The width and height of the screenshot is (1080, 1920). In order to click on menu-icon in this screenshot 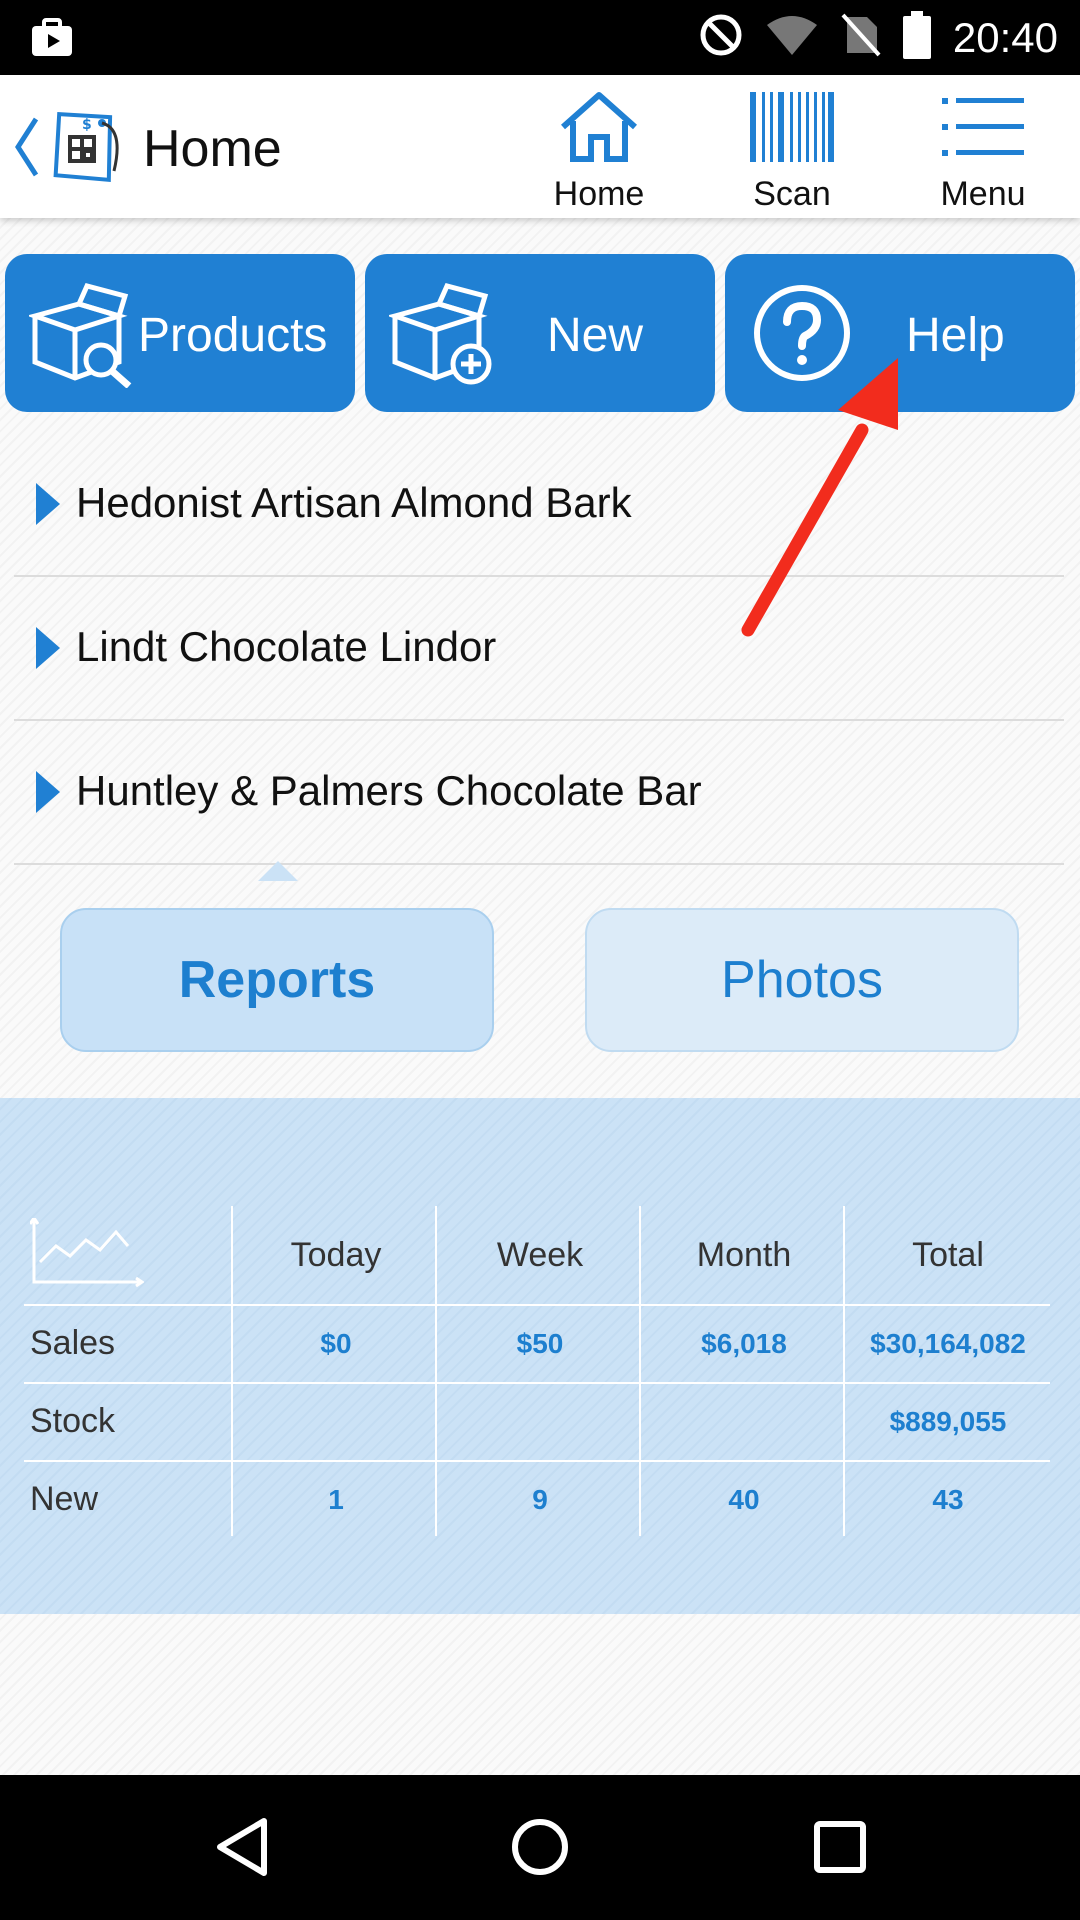, I will do `click(983, 127)`.